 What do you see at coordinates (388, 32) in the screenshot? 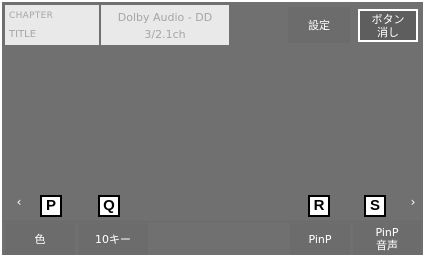
I see `hide-buttons-label-line2: 消し` at bounding box center [388, 32].